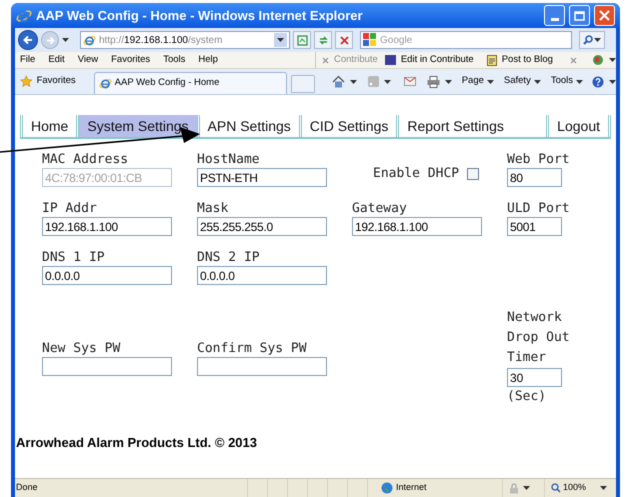  I want to click on browser-tab: AAP Web Config - Home, so click(191, 83).